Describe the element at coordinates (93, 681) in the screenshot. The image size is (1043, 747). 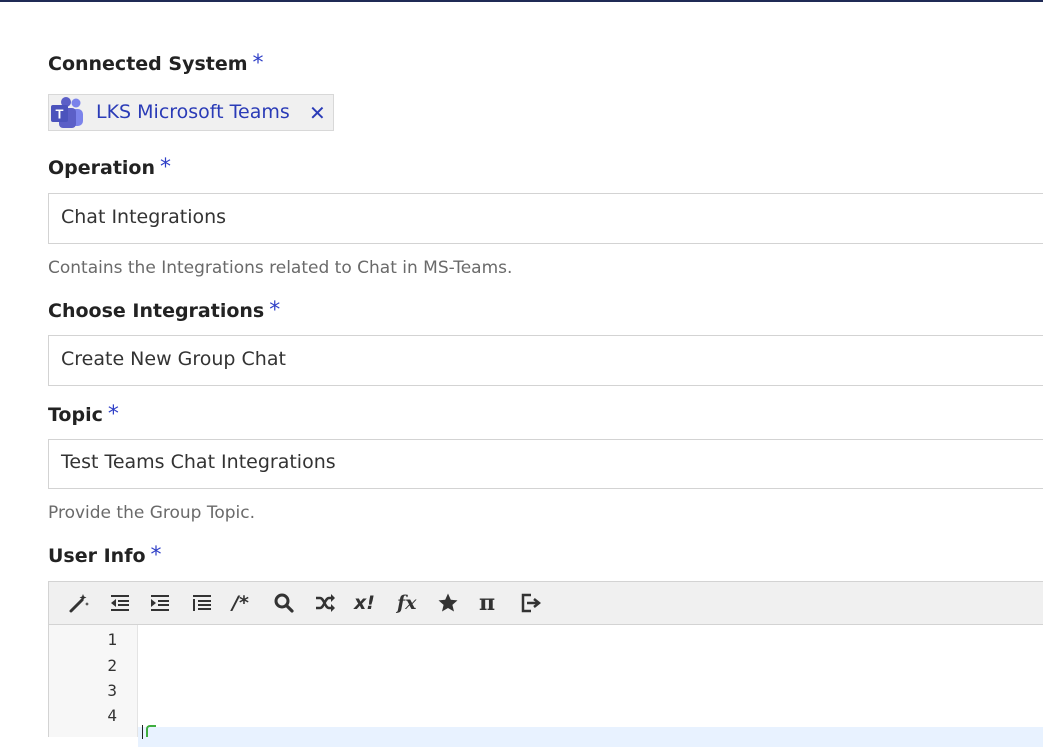
I see `line-number-gutter: 1 2 3 4` at that location.